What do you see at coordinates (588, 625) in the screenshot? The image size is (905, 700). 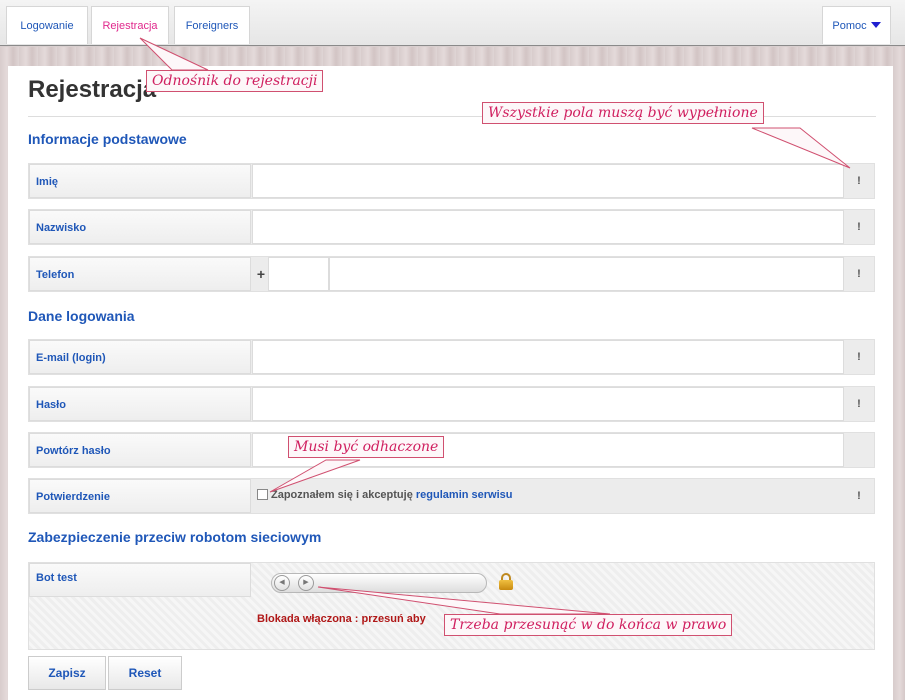 I see `callout-slide-right: Trzeba przesunąć w do końca w prawo` at bounding box center [588, 625].